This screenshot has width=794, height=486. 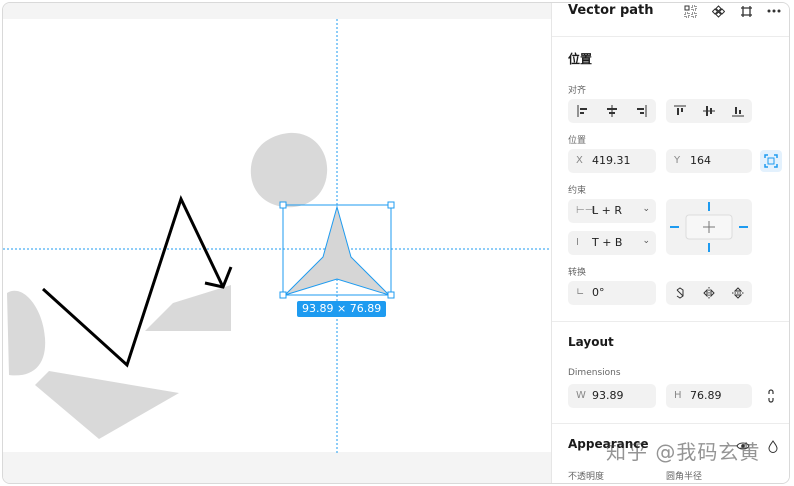 What do you see at coordinates (607, 210) in the screenshot?
I see `horizontal-constraint-value: L + R` at bounding box center [607, 210].